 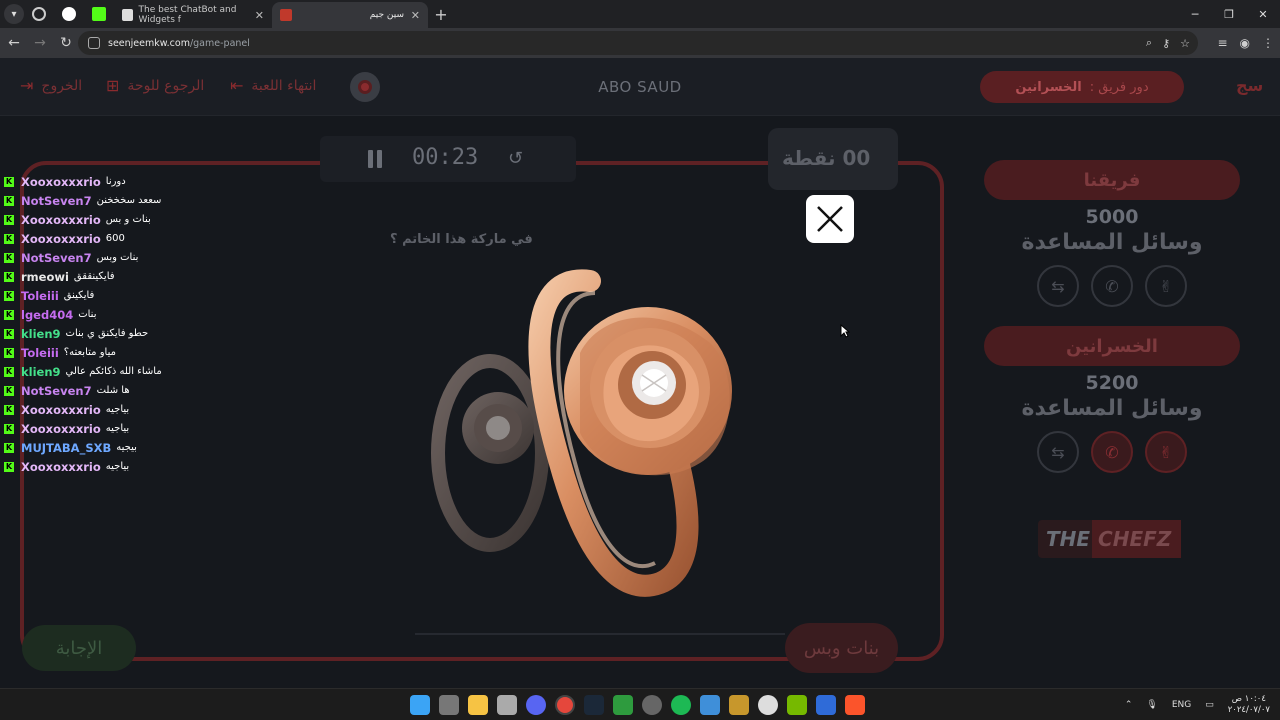 I want to click on help-title: وسائل المساعدة, so click(x=1112, y=408).